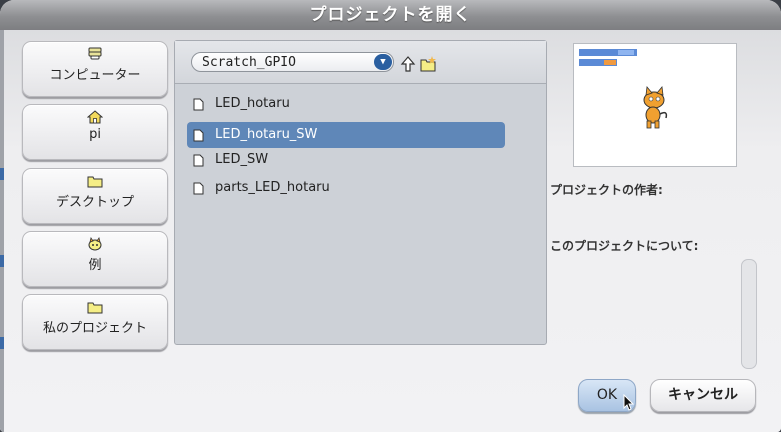 The height and width of the screenshot is (432, 781). What do you see at coordinates (629, 402) in the screenshot?
I see `mouse-cursor-icon` at bounding box center [629, 402].